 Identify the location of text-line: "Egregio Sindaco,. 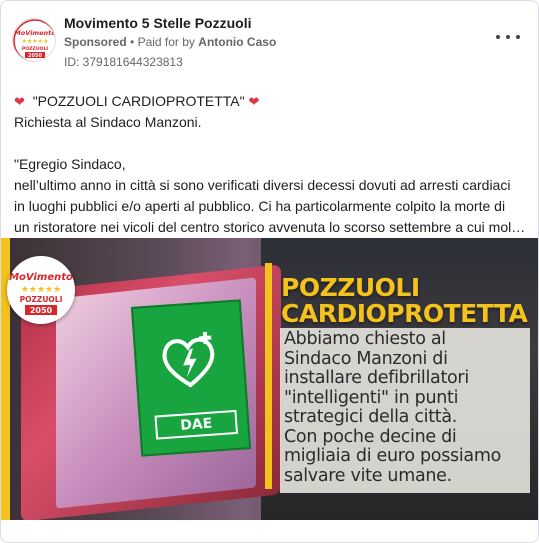
(70, 164).